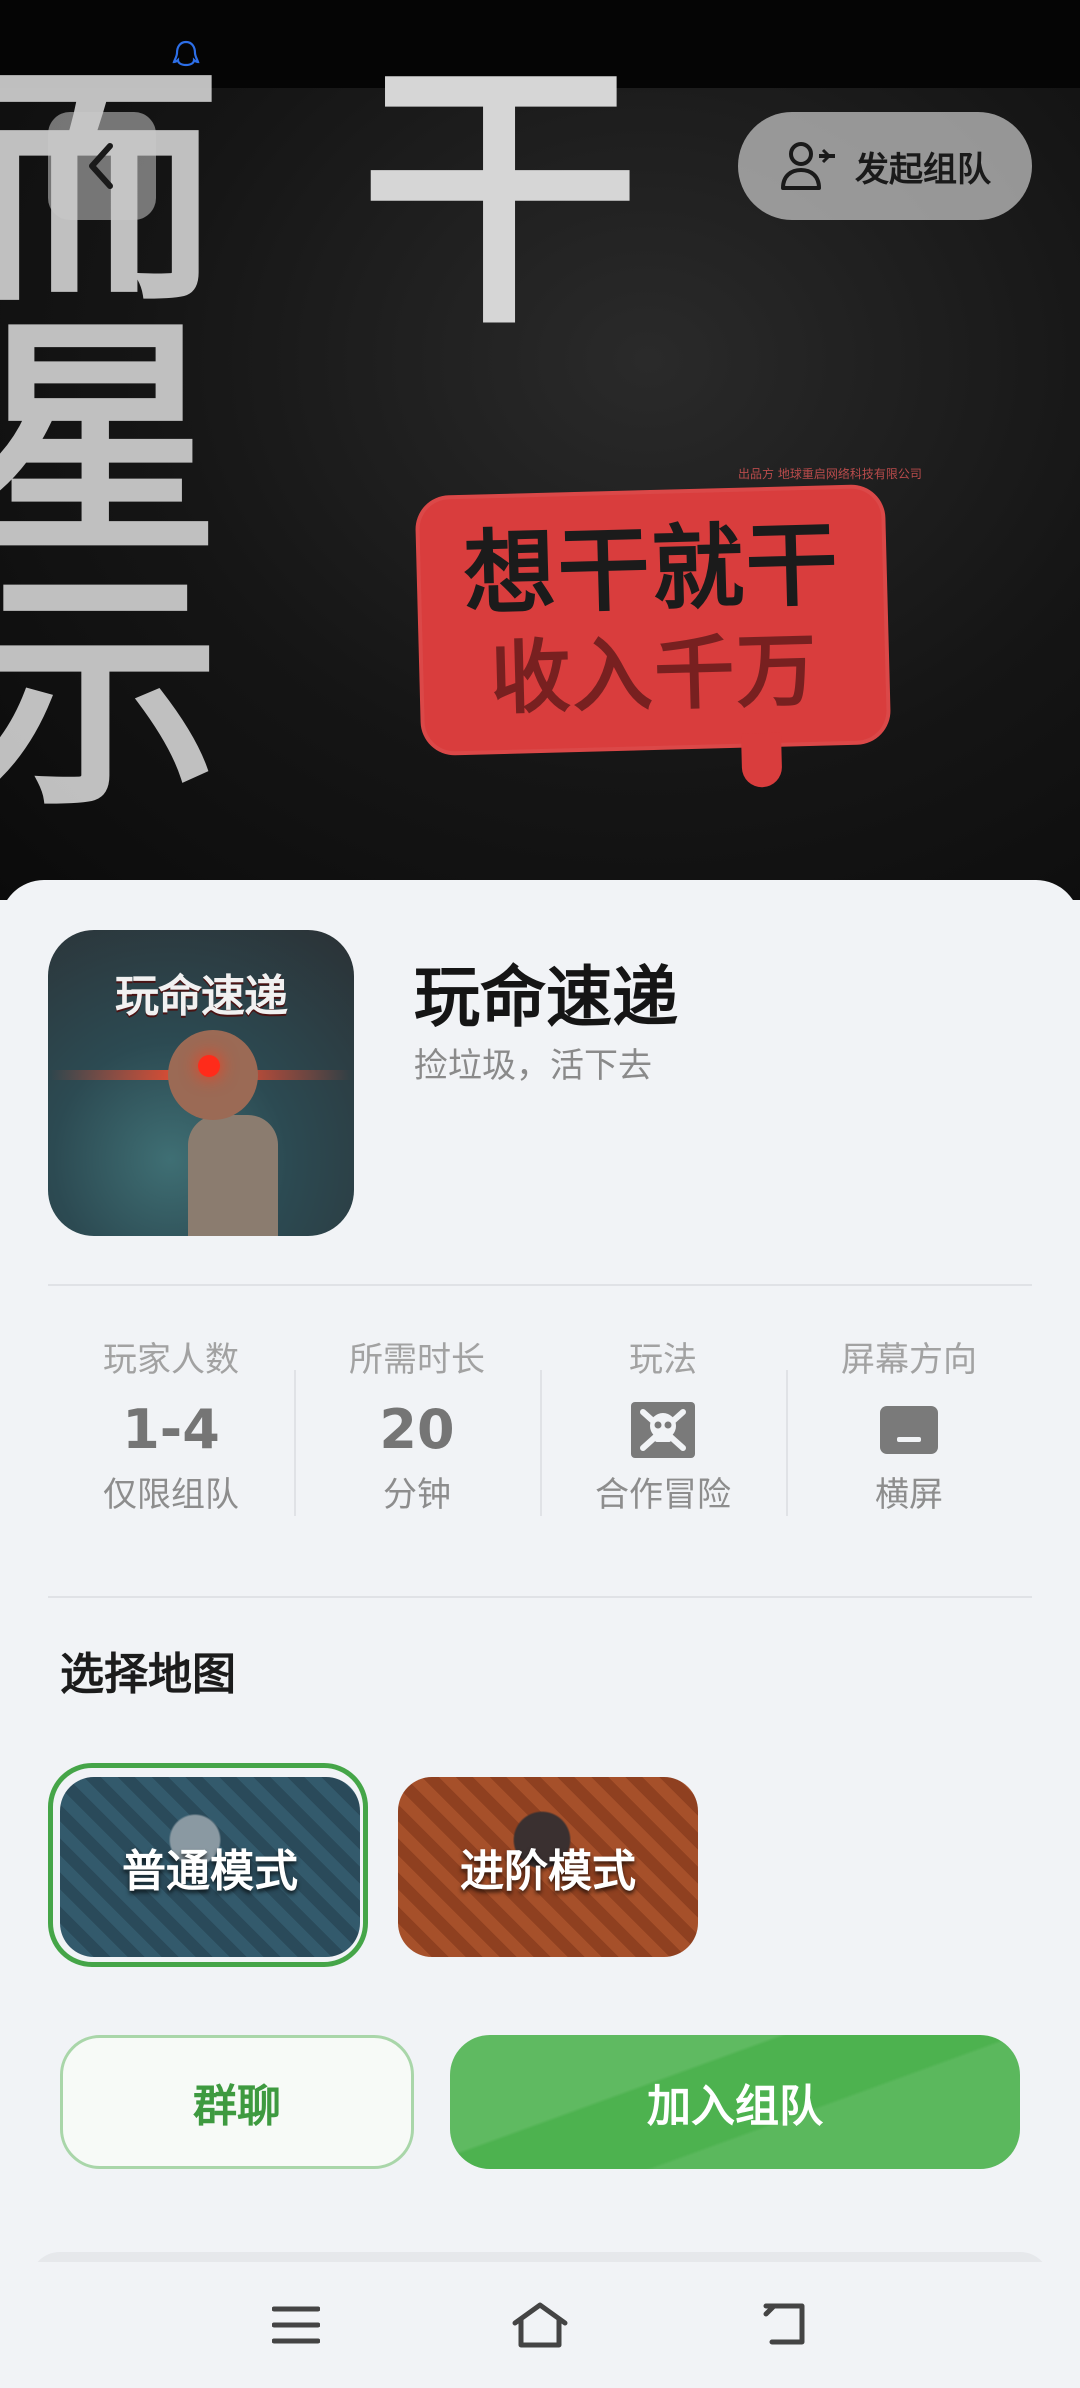  Describe the element at coordinates (663, 1430) in the screenshot. I see `skull-crossbones-icon` at that location.